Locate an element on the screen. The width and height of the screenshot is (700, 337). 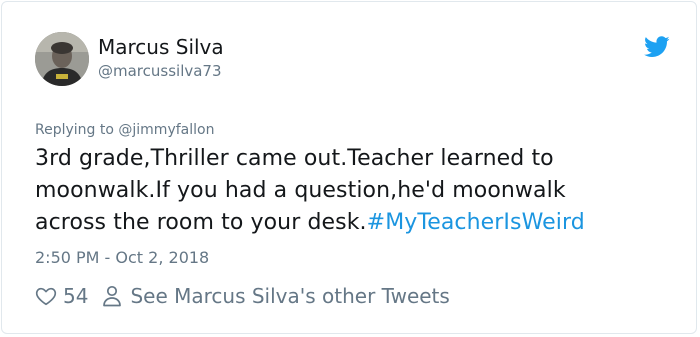
tweet-timestamp: 2:50 PM - Oct 2, 2018 is located at coordinates (122, 257).